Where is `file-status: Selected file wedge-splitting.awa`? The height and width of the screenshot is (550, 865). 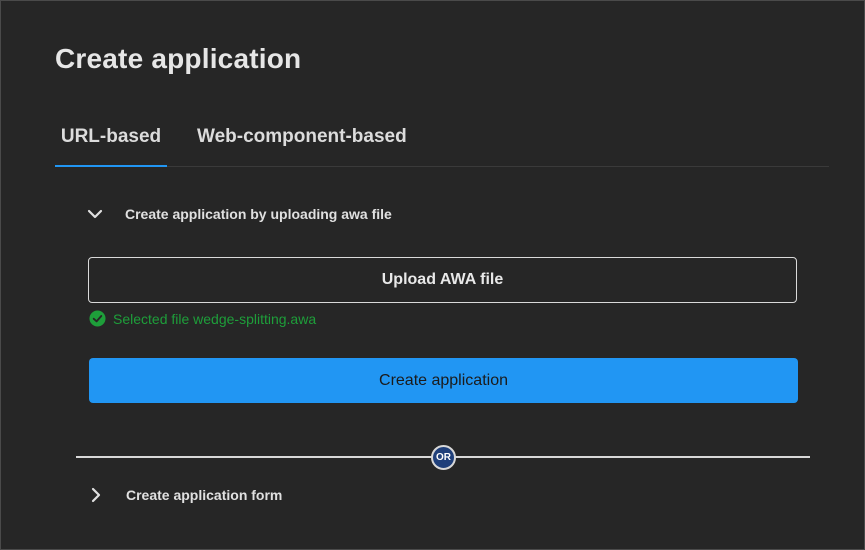 file-status: Selected file wedge-splitting.awa is located at coordinates (202, 318).